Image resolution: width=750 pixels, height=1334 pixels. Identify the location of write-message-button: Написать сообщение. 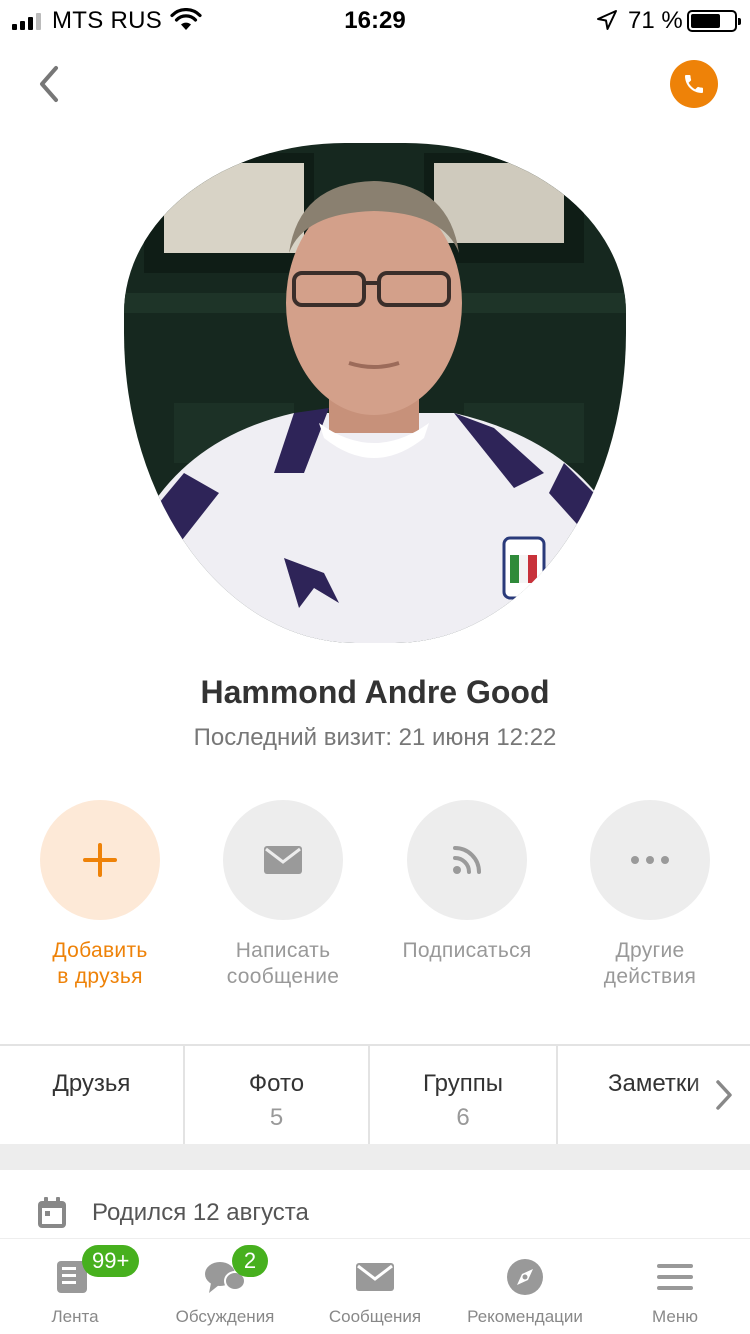
(283, 895).